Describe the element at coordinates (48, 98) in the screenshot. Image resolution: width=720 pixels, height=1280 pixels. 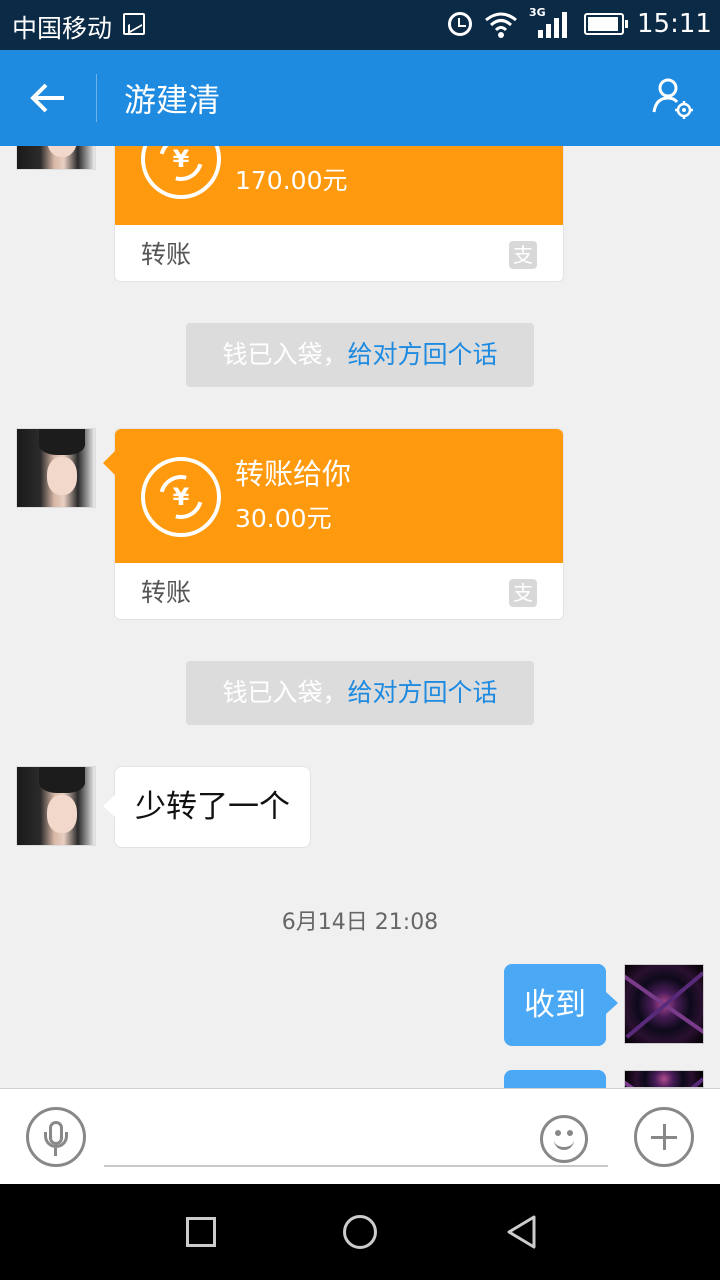
I see `back-arrow-icon` at that location.